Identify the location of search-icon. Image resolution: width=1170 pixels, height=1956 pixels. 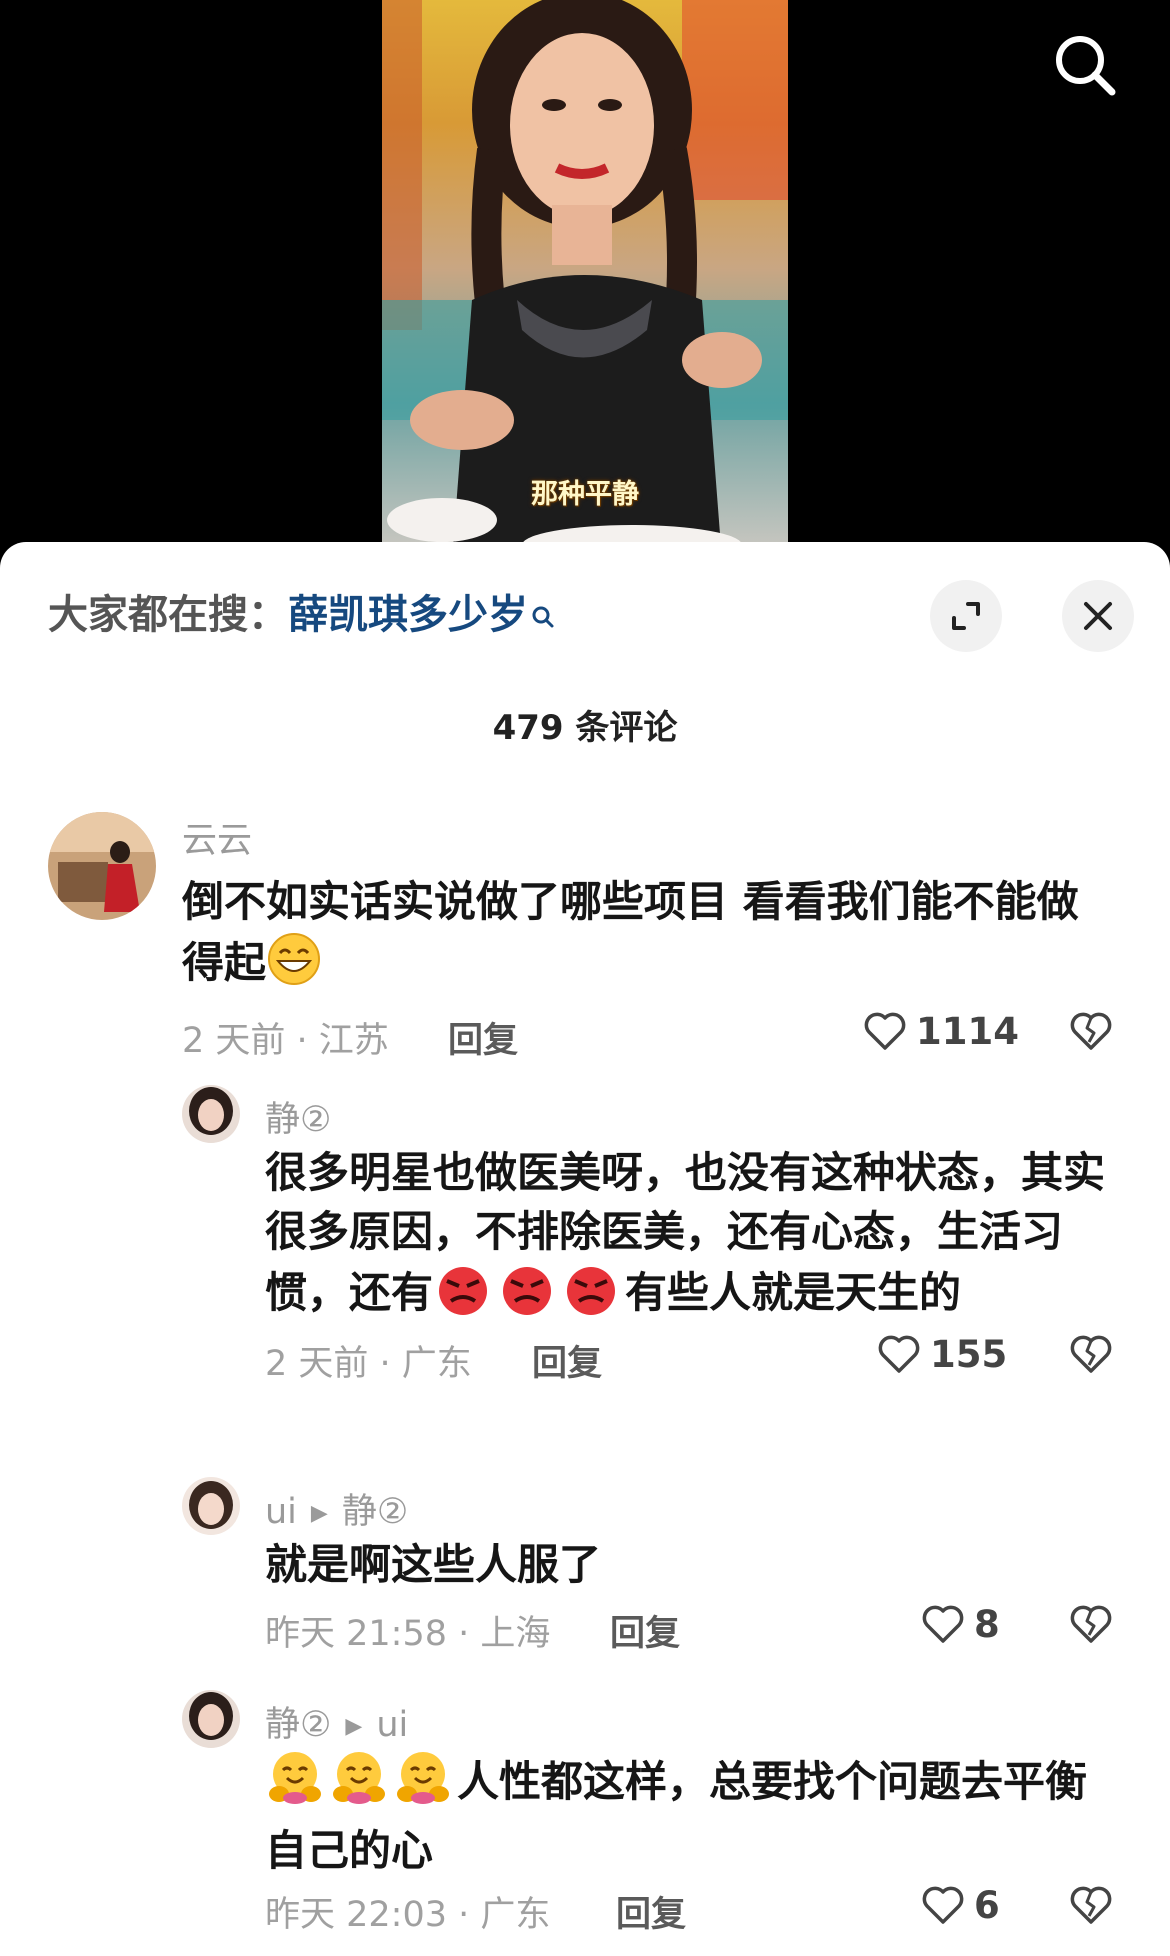
(1086, 66).